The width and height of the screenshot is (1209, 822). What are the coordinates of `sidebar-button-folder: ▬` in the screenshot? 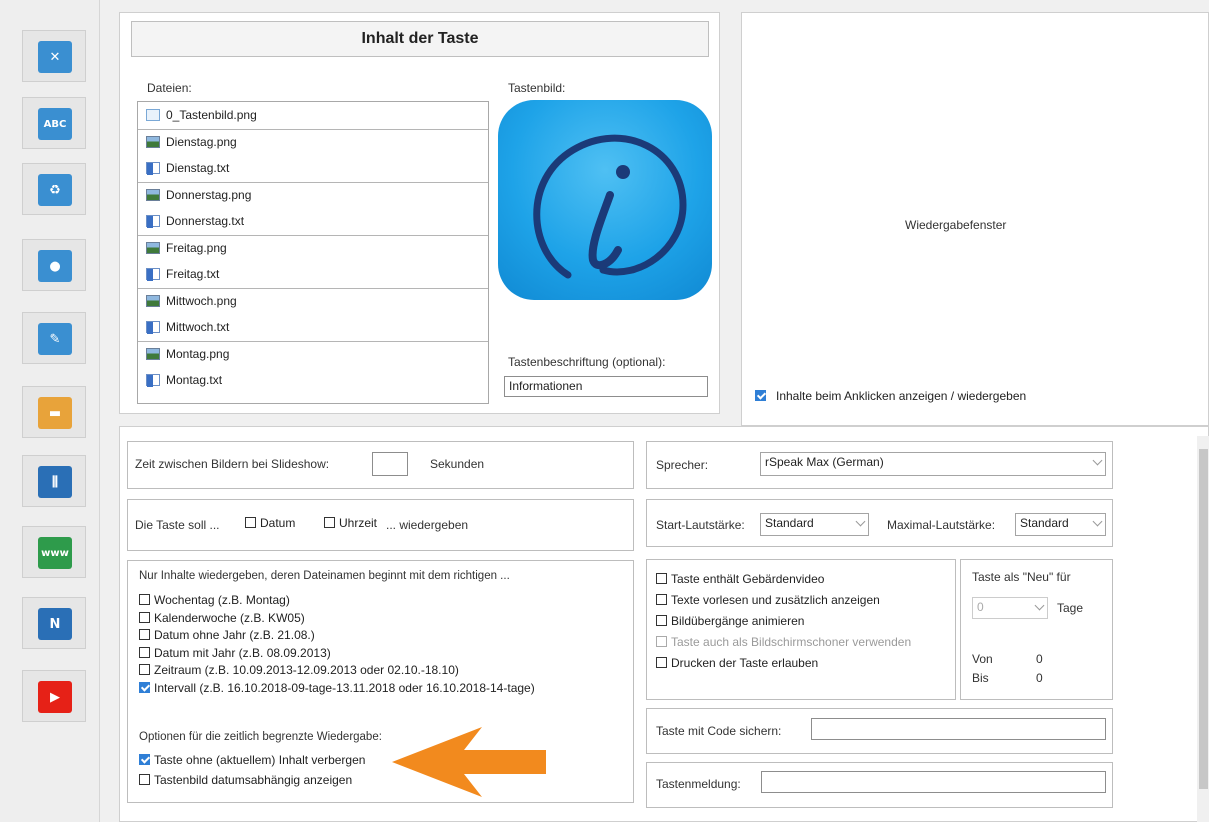 It's located at (54, 412).